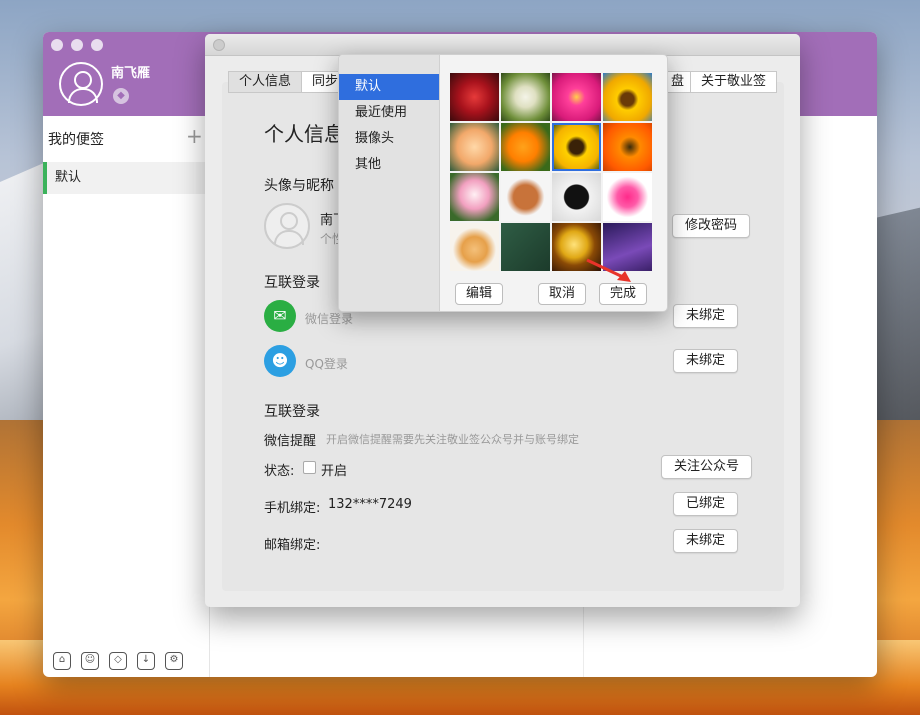  Describe the element at coordinates (265, 82) in the screenshot. I see `tab-personal: 个人信息` at that location.